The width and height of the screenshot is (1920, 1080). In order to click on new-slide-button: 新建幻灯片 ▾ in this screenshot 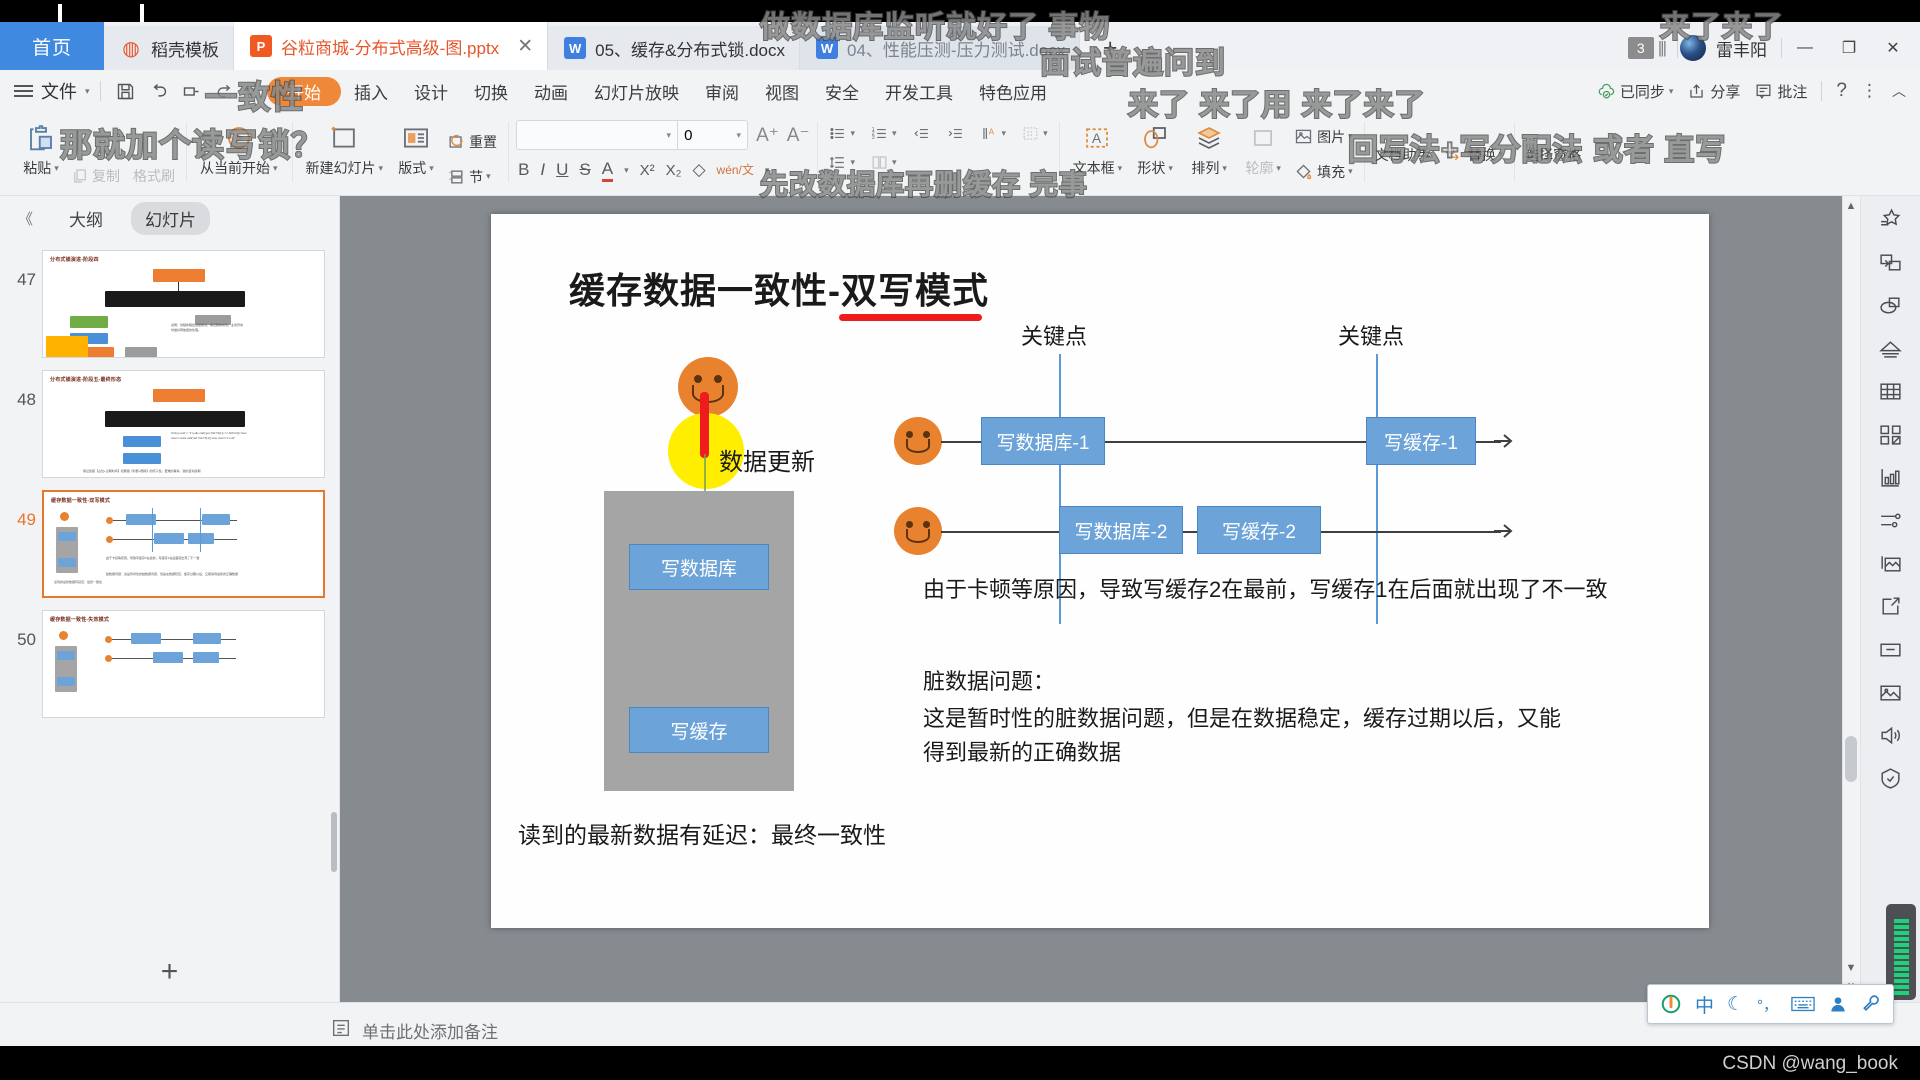, I will do `click(345, 147)`.